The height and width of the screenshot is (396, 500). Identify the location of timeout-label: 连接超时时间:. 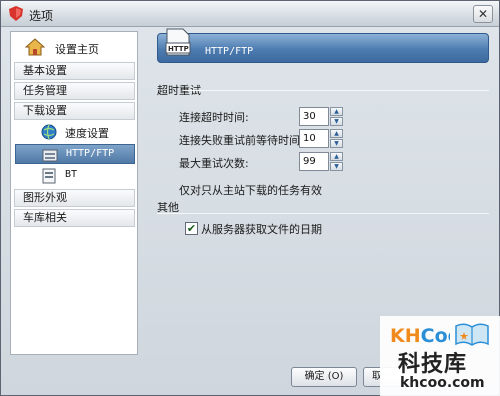
(214, 117).